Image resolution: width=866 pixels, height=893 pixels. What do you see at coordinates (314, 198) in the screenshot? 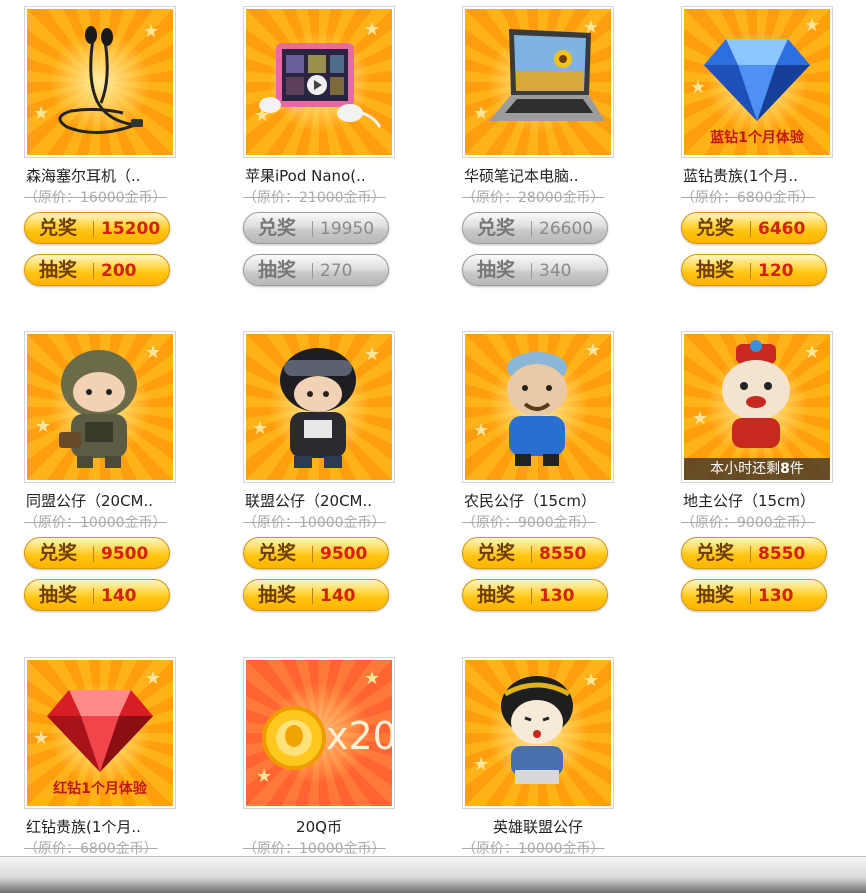
I see `original-price: （原价：21000金币）` at bounding box center [314, 198].